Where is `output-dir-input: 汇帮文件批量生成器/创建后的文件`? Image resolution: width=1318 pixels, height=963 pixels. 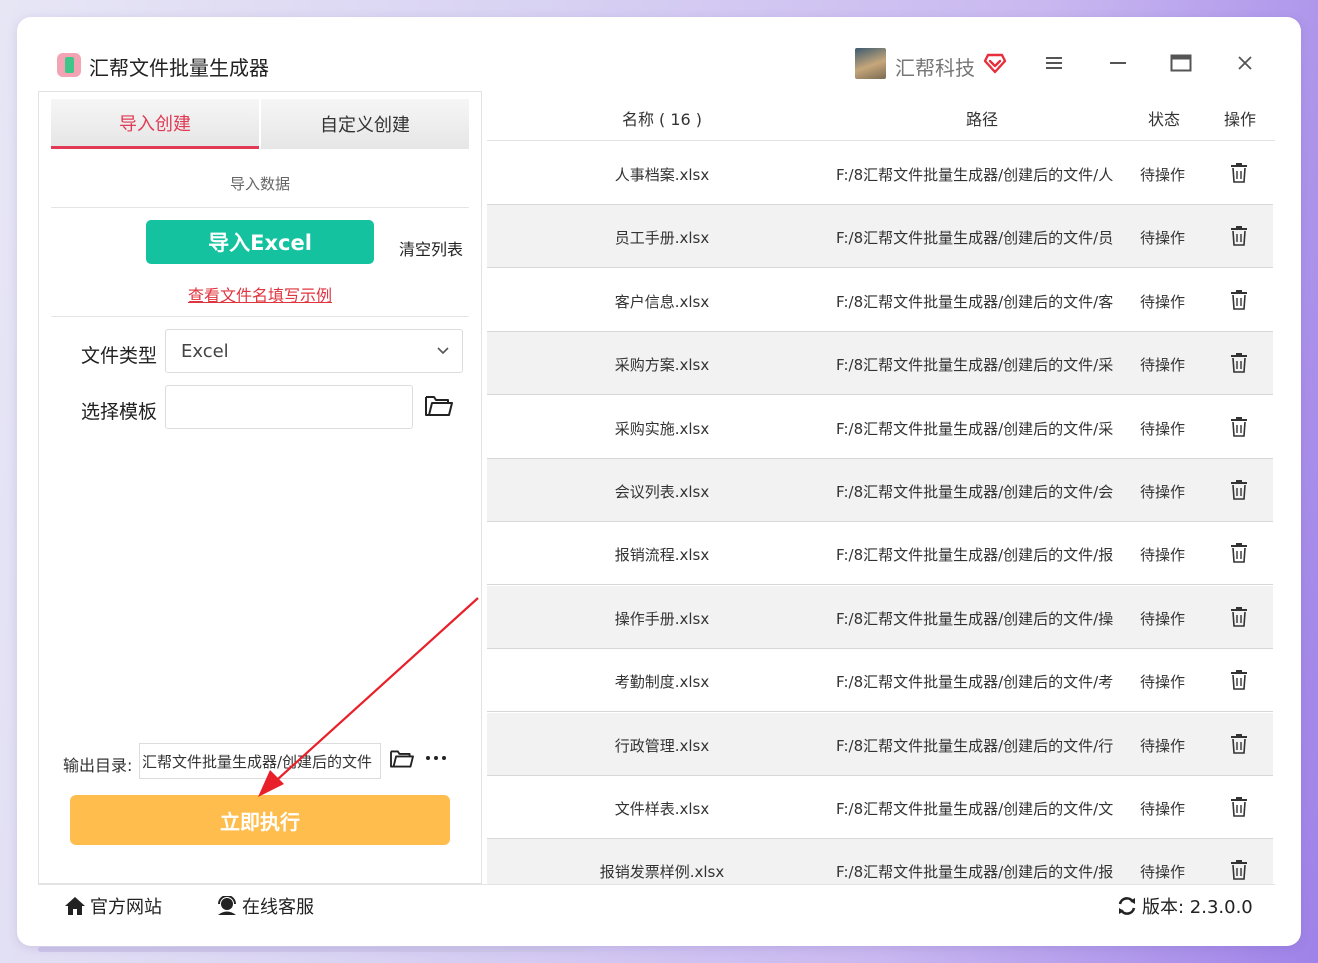
output-dir-input: 汇帮文件批量生成器/创建后的文件 is located at coordinates (260, 761).